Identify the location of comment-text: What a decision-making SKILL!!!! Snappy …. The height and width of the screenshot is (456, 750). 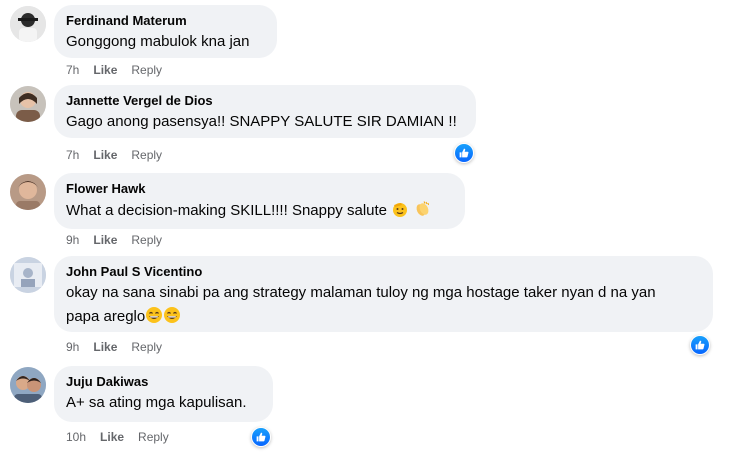
(259, 210).